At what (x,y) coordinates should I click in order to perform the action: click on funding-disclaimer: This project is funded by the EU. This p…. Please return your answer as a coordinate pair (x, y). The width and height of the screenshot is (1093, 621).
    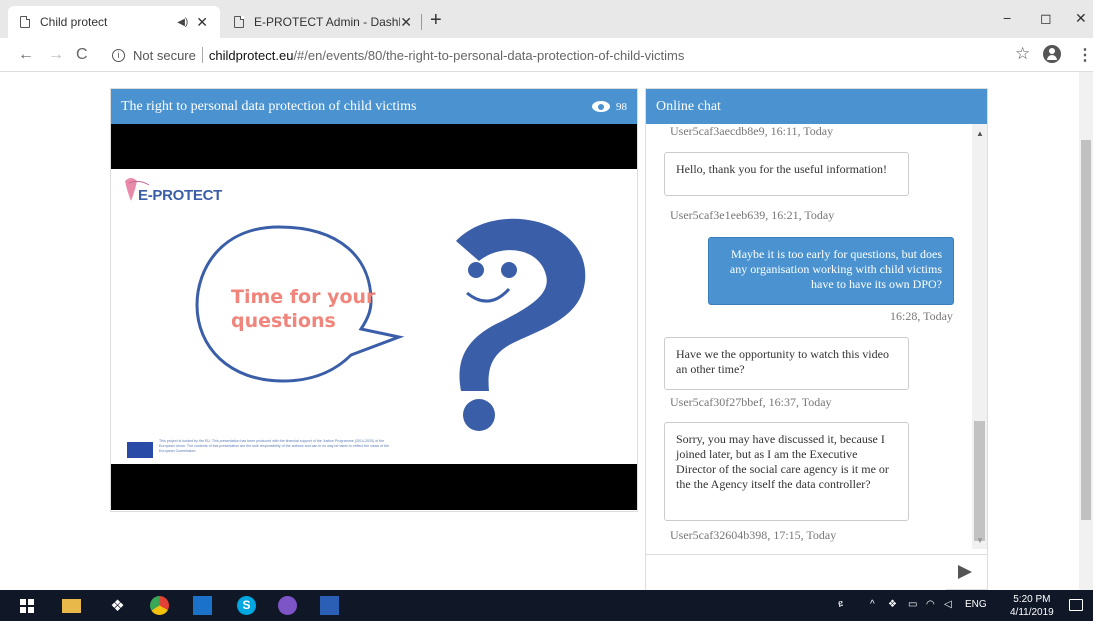
    Looking at the image, I should click on (274, 446).